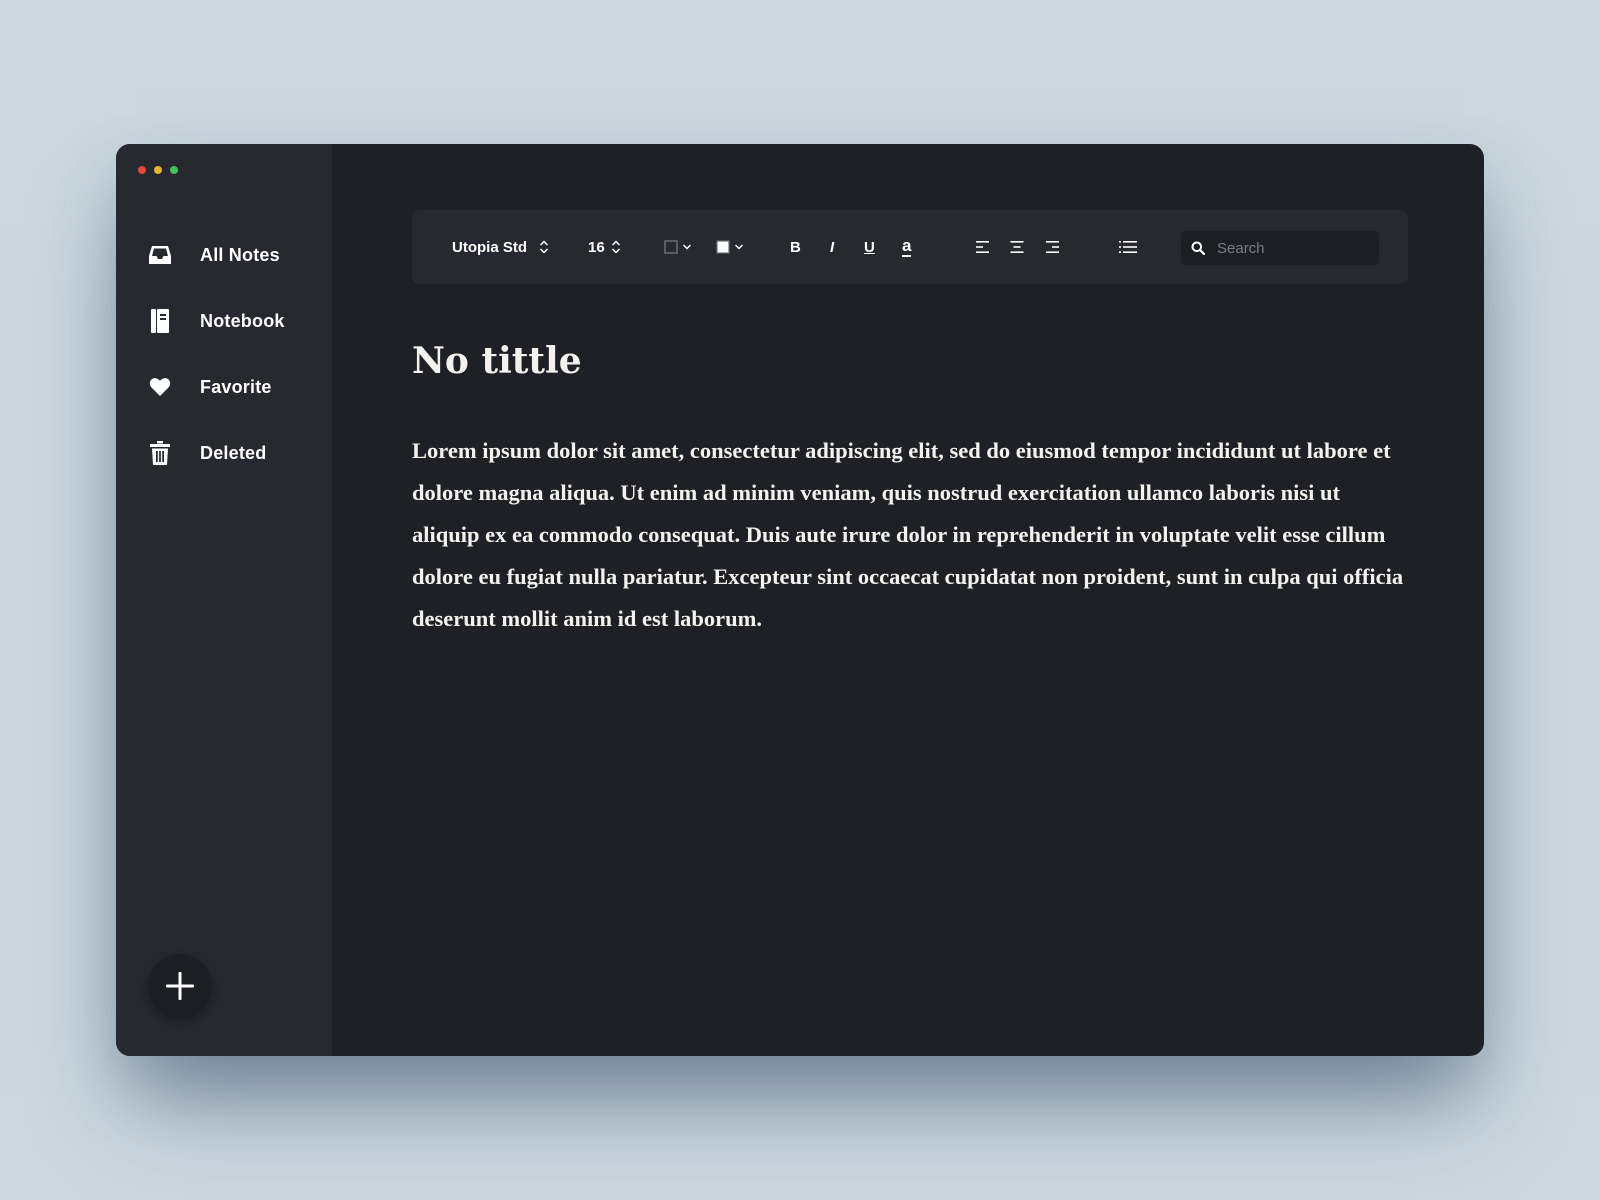  I want to click on sidebar-item-all-notes: All Notes, so click(224, 255).